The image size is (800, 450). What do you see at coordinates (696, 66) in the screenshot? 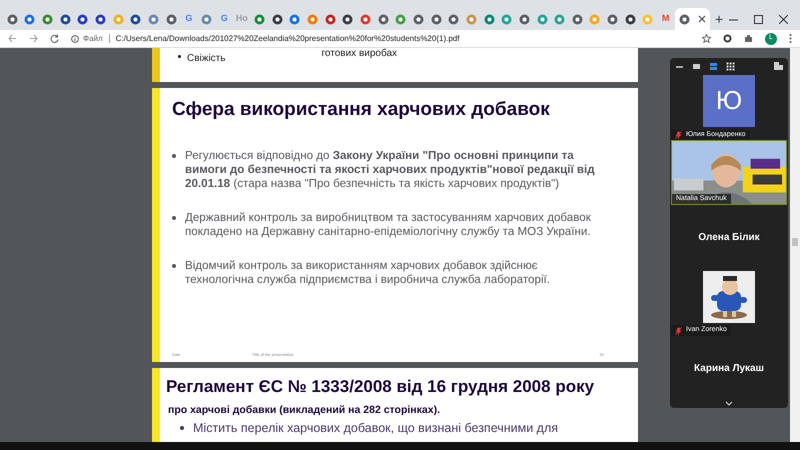
I see `single-view-icon` at bounding box center [696, 66].